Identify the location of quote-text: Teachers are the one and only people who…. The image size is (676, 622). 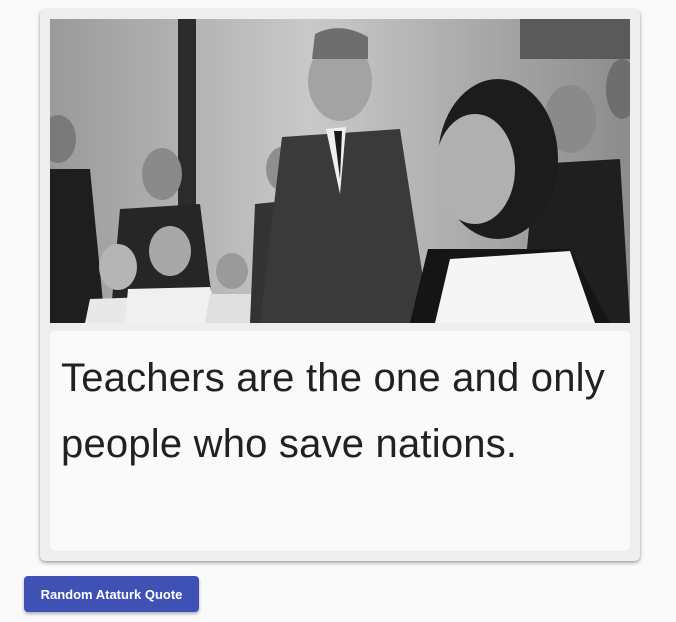
(333, 411).